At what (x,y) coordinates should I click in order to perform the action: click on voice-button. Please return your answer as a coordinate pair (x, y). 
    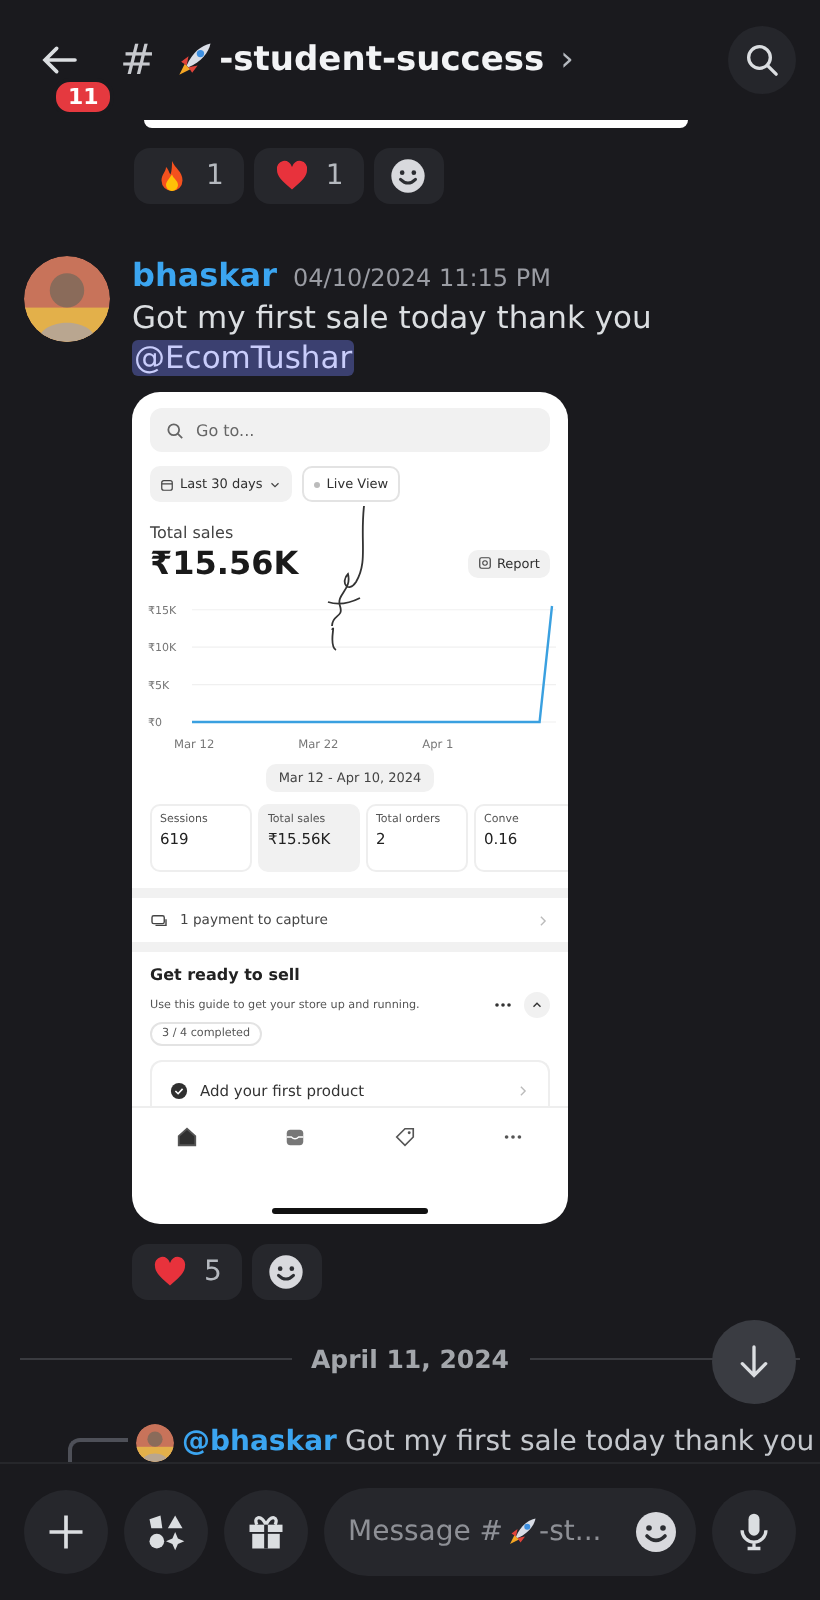
    Looking at the image, I should click on (754, 1532).